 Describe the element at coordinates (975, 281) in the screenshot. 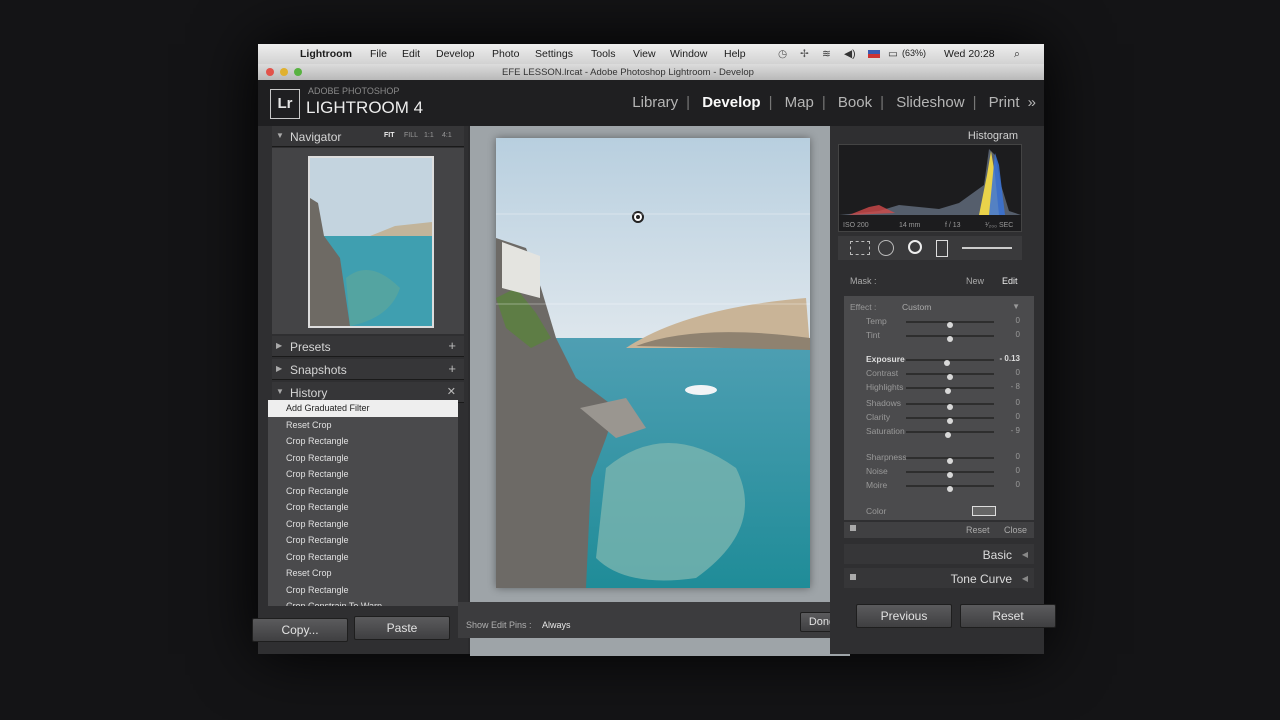

I see `mask-new: New` at that location.